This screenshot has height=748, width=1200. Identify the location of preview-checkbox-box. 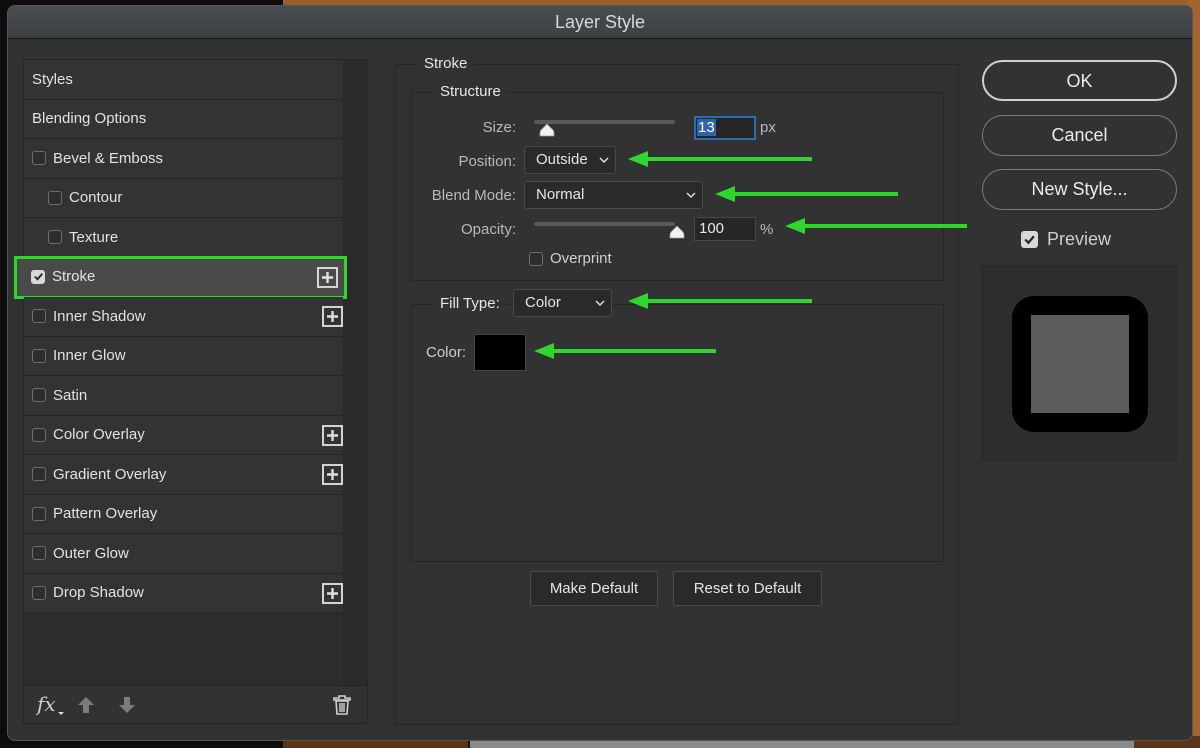
(1029, 239).